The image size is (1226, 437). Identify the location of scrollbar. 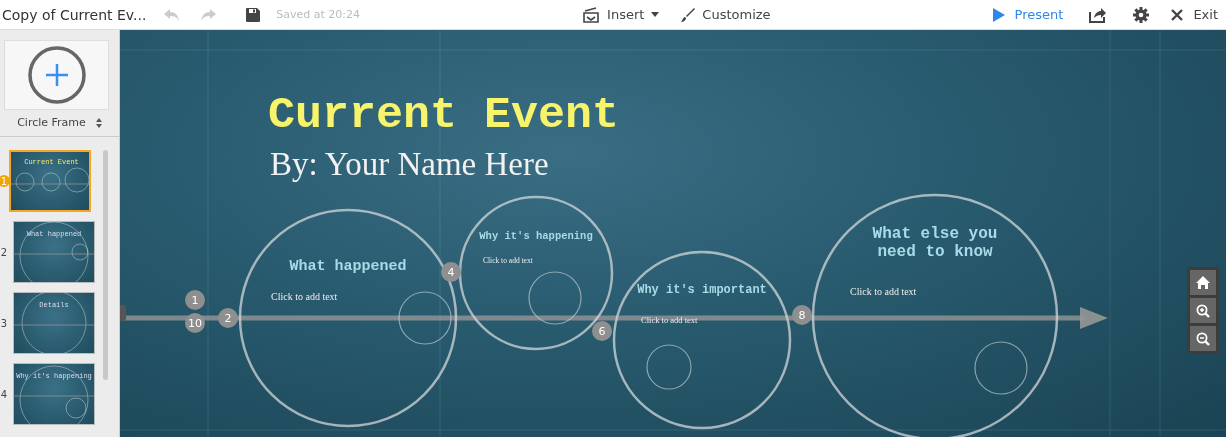
(105, 265).